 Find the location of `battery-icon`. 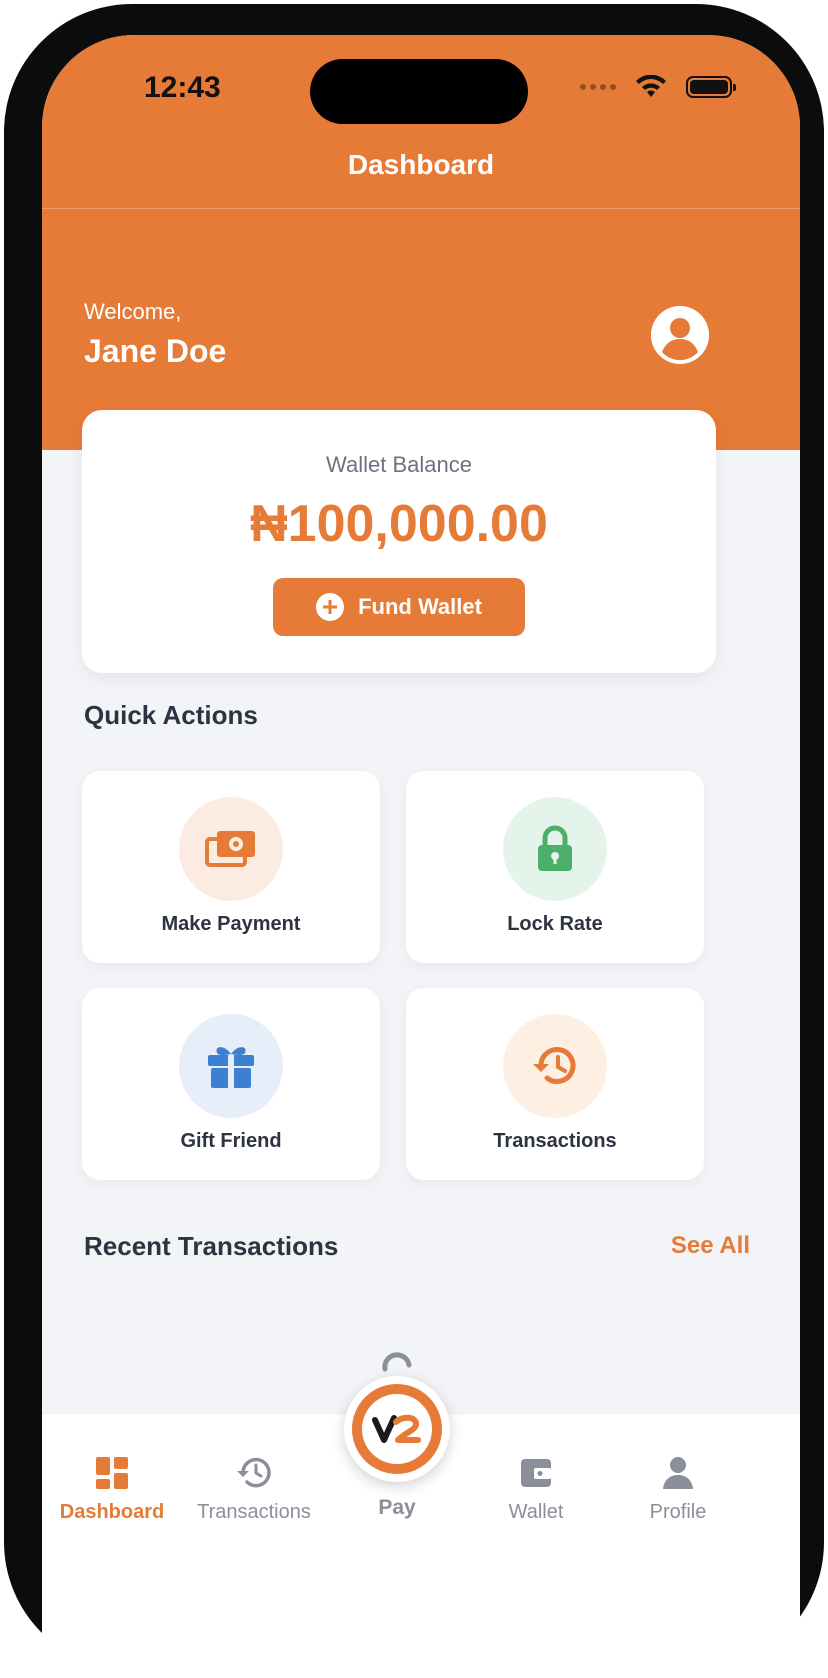

battery-icon is located at coordinates (711, 87).